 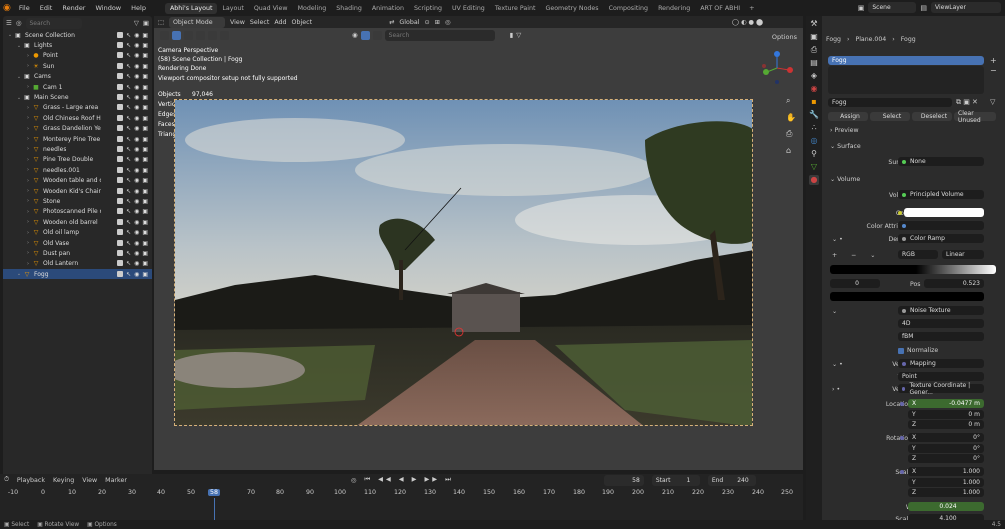 I want to click on select-intersect-icon, so click(x=224, y=35).